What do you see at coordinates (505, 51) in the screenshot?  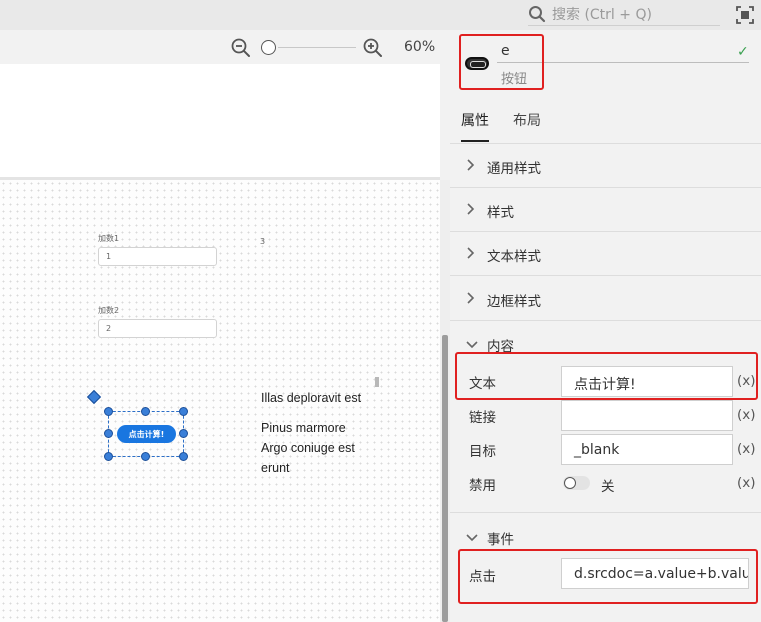 I see `element-name-input: e` at bounding box center [505, 51].